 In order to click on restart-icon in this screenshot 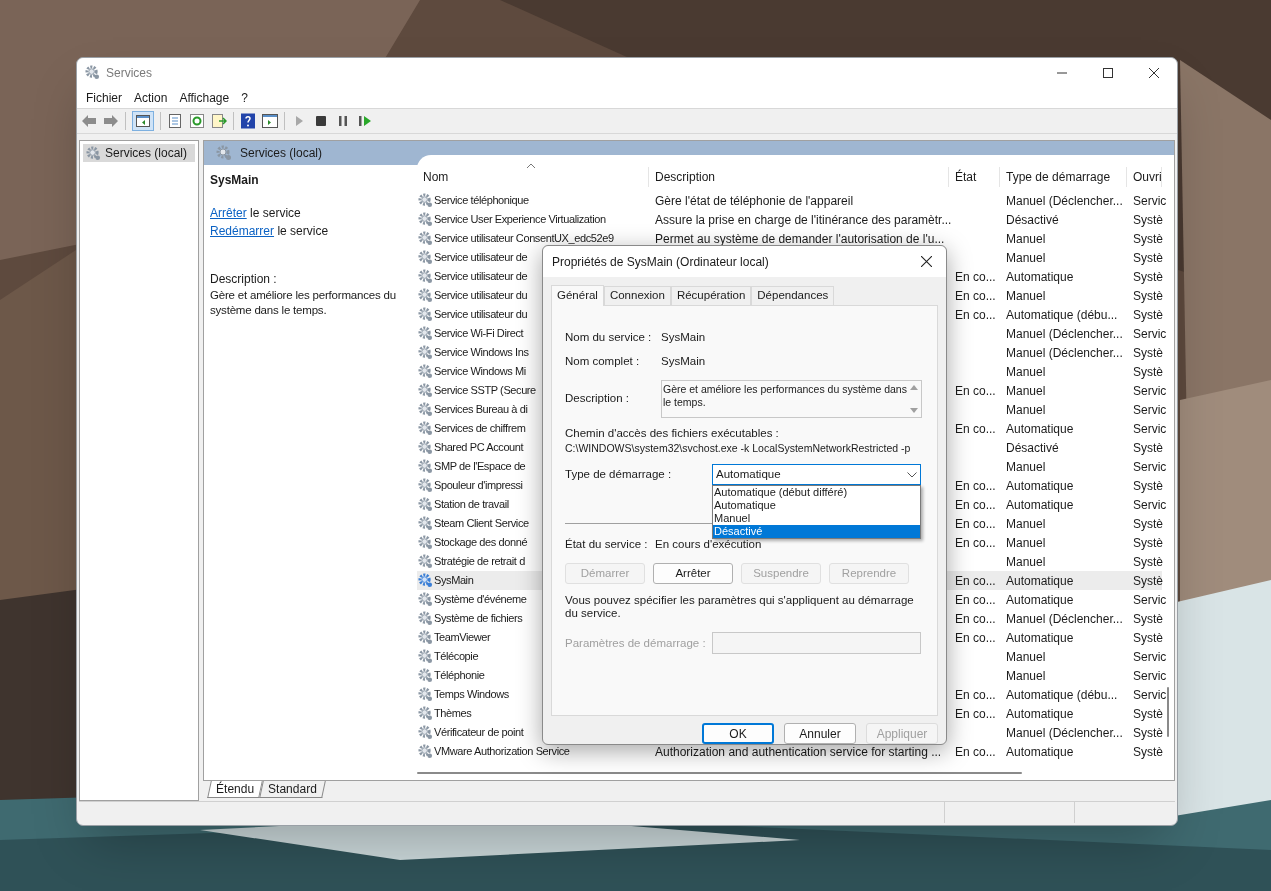, I will do `click(365, 121)`.